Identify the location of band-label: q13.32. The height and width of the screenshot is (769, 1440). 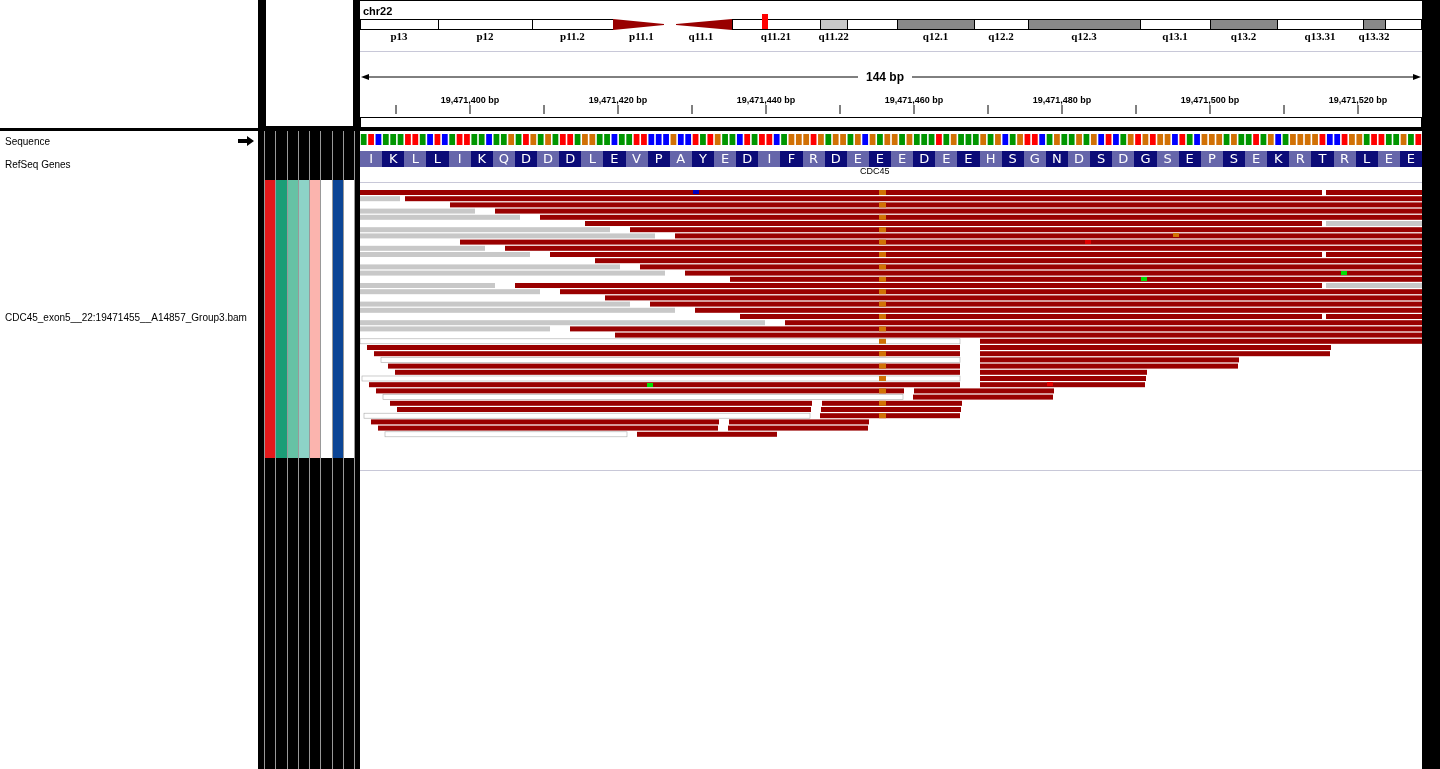
(1374, 36).